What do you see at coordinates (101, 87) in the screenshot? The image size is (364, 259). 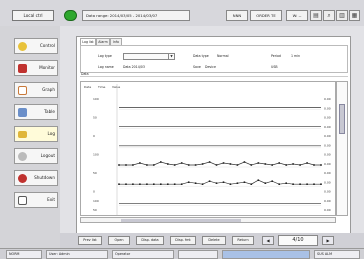 I see `column-header: Time` at bounding box center [101, 87].